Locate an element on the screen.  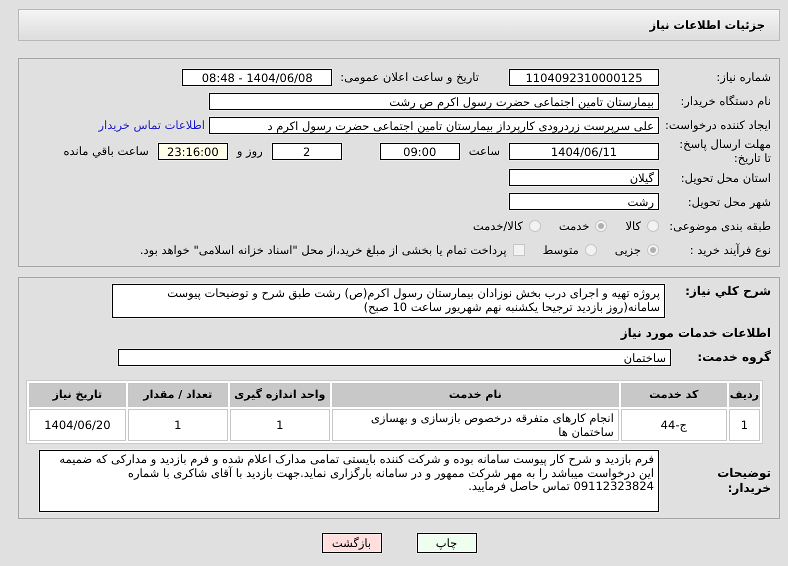
section-title: اطلاعات خدمات مورد نياز is located at coordinates (695, 333).